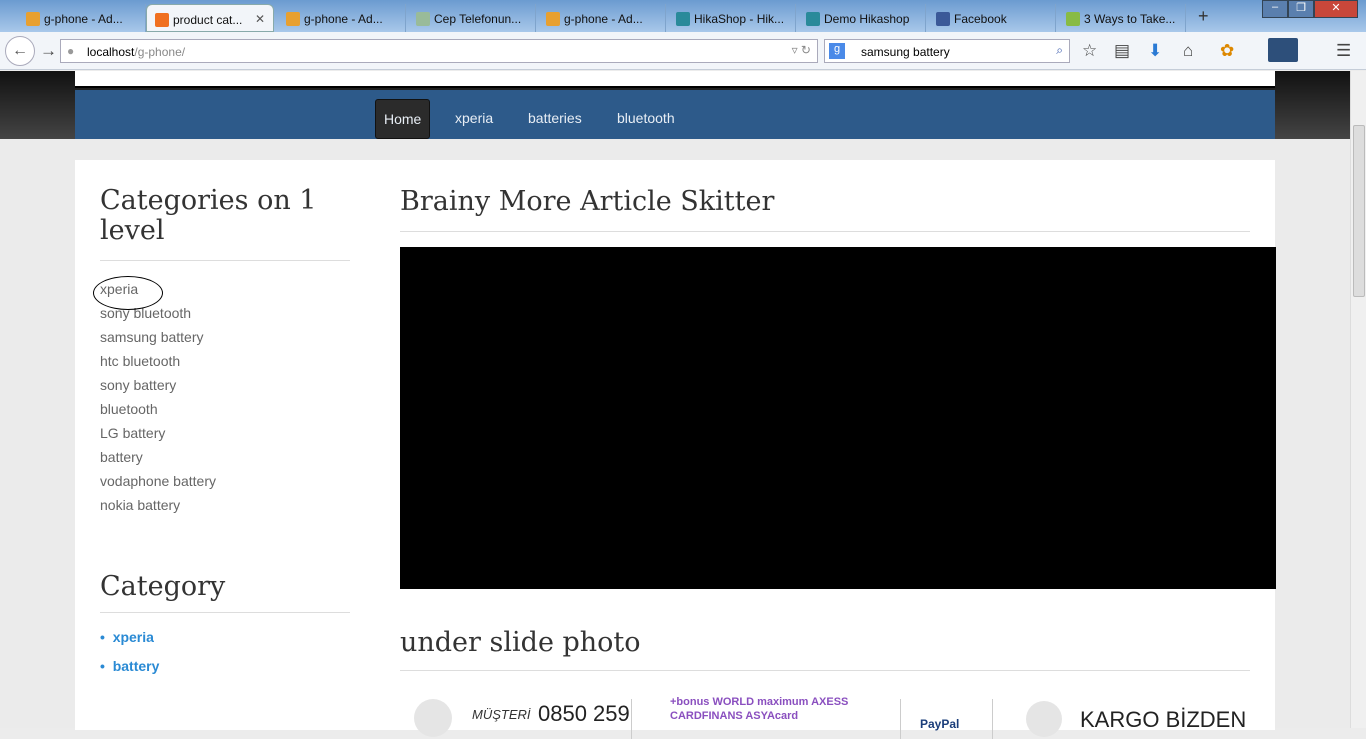 The height and width of the screenshot is (739, 1366). Describe the element at coordinates (825, 649) in the screenshot. I see `section-title: under slide photo` at that location.